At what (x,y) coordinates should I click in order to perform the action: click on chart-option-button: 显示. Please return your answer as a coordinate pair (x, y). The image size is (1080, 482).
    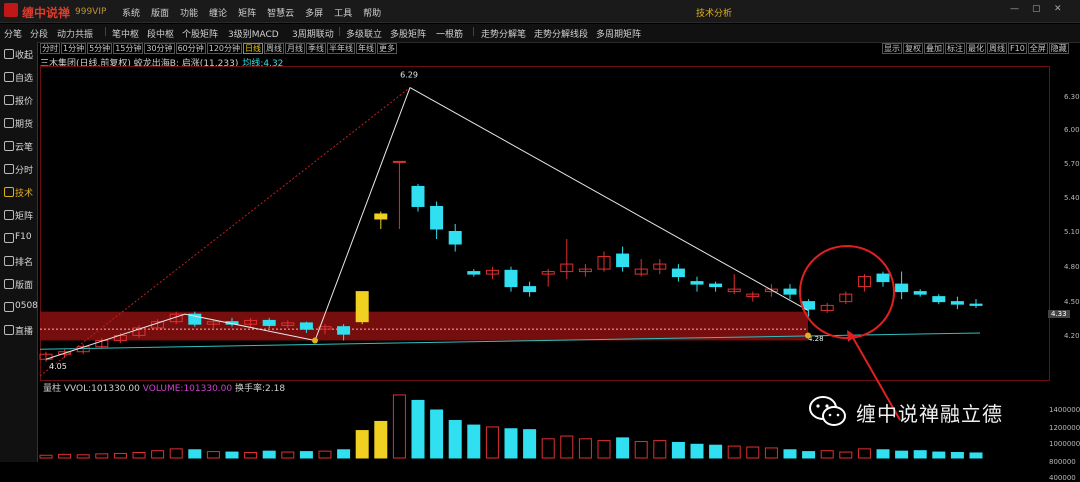
    Looking at the image, I should click on (892, 48).